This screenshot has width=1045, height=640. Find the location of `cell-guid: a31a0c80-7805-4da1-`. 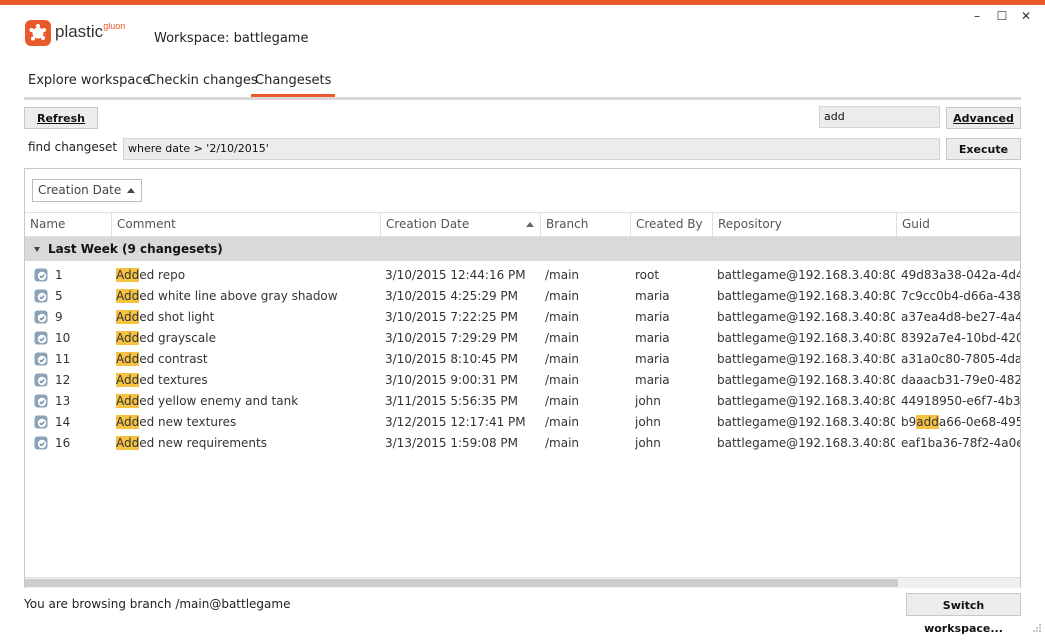

cell-guid: a31a0c80-7805-4da1- is located at coordinates (960, 359).